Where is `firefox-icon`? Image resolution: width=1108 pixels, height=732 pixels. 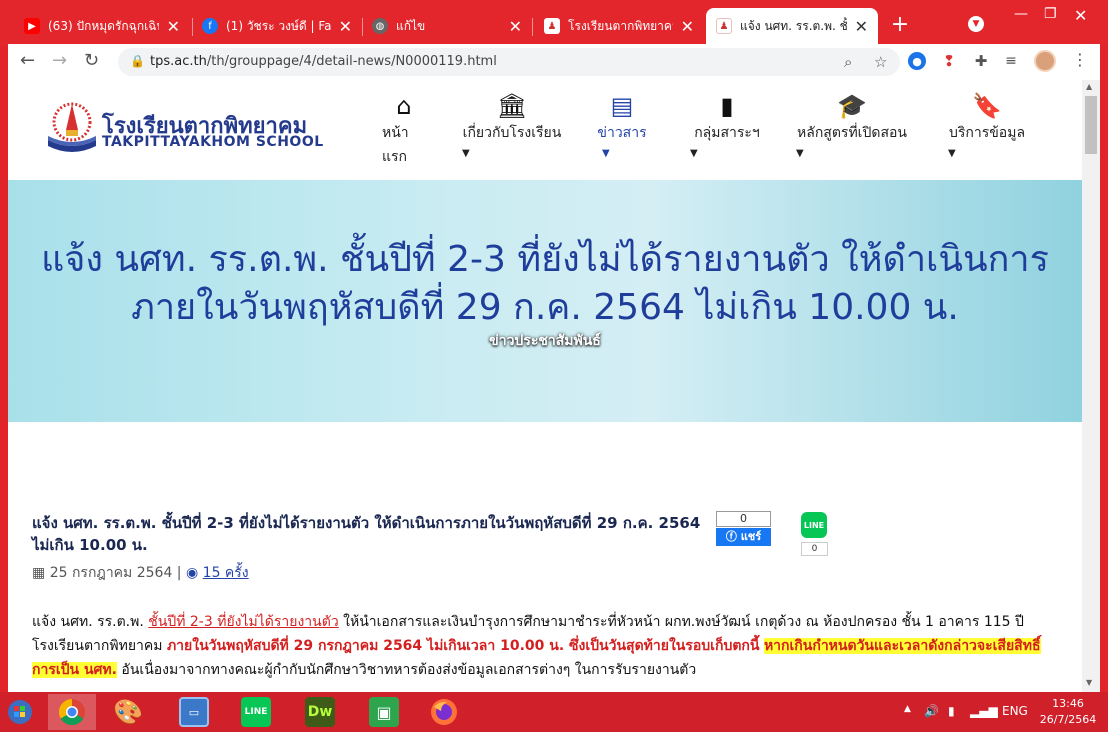
firefox-icon is located at coordinates (444, 712).